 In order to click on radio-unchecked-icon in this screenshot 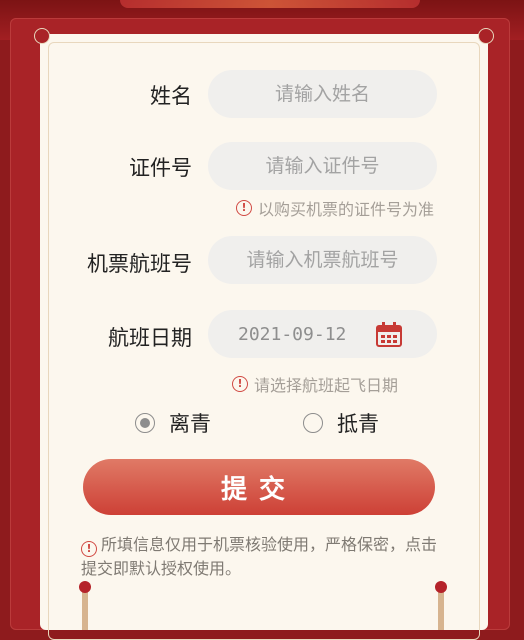, I will do `click(313, 423)`.